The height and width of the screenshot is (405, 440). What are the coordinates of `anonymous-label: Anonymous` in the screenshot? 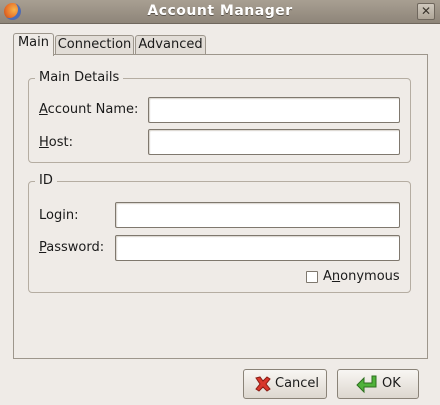 It's located at (361, 276).